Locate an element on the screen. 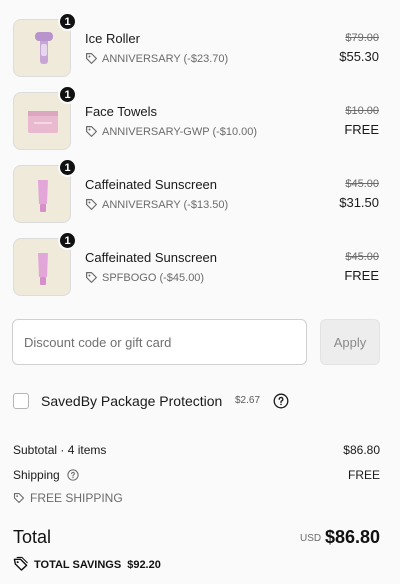 This screenshot has height=584, width=400. item-discount: ANNIVERSARY (-$13.50) is located at coordinates (156, 204).